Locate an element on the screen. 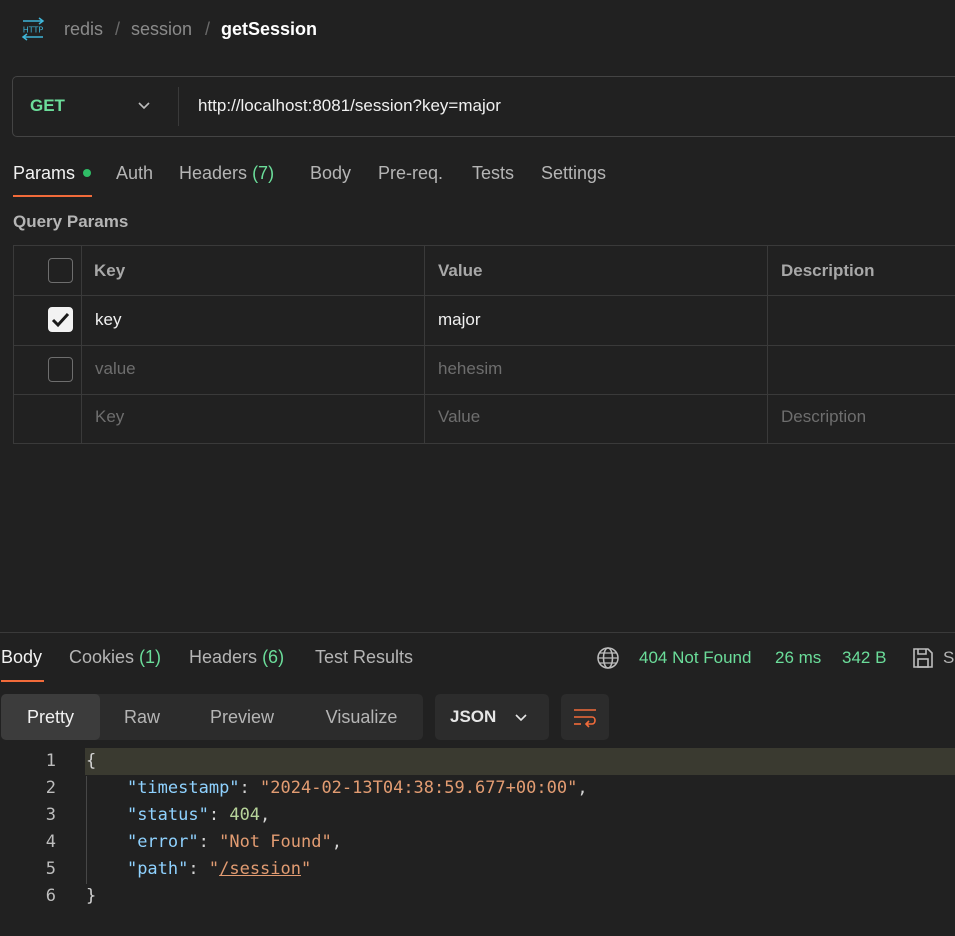 This screenshot has height=936, width=955. line-number: 3 is located at coordinates (50, 815).